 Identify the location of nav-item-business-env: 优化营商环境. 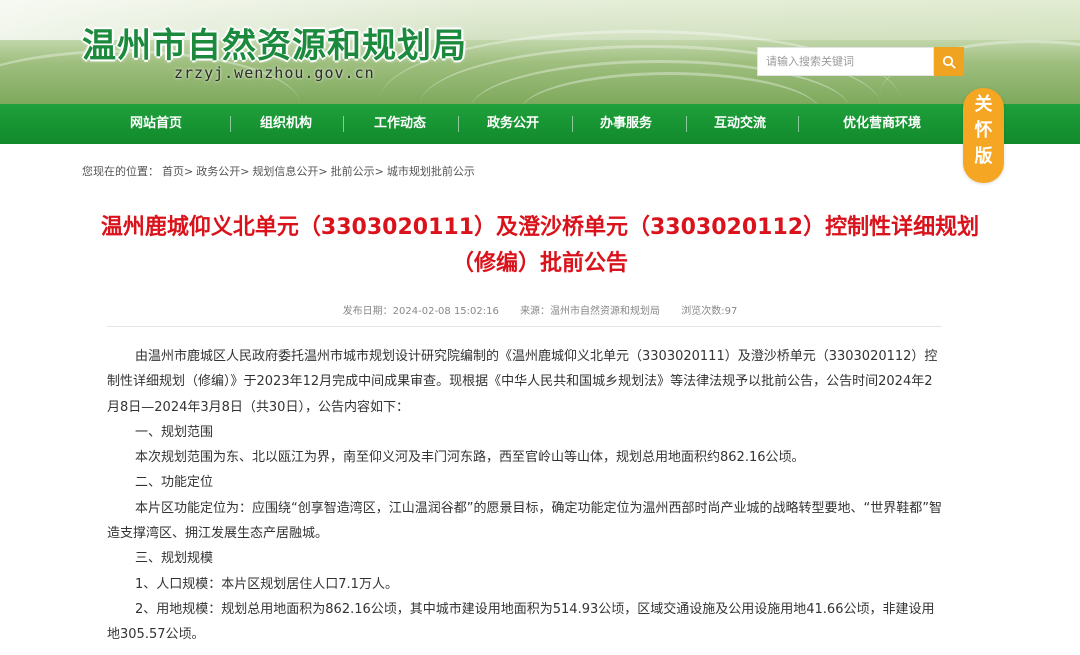
(882, 124).